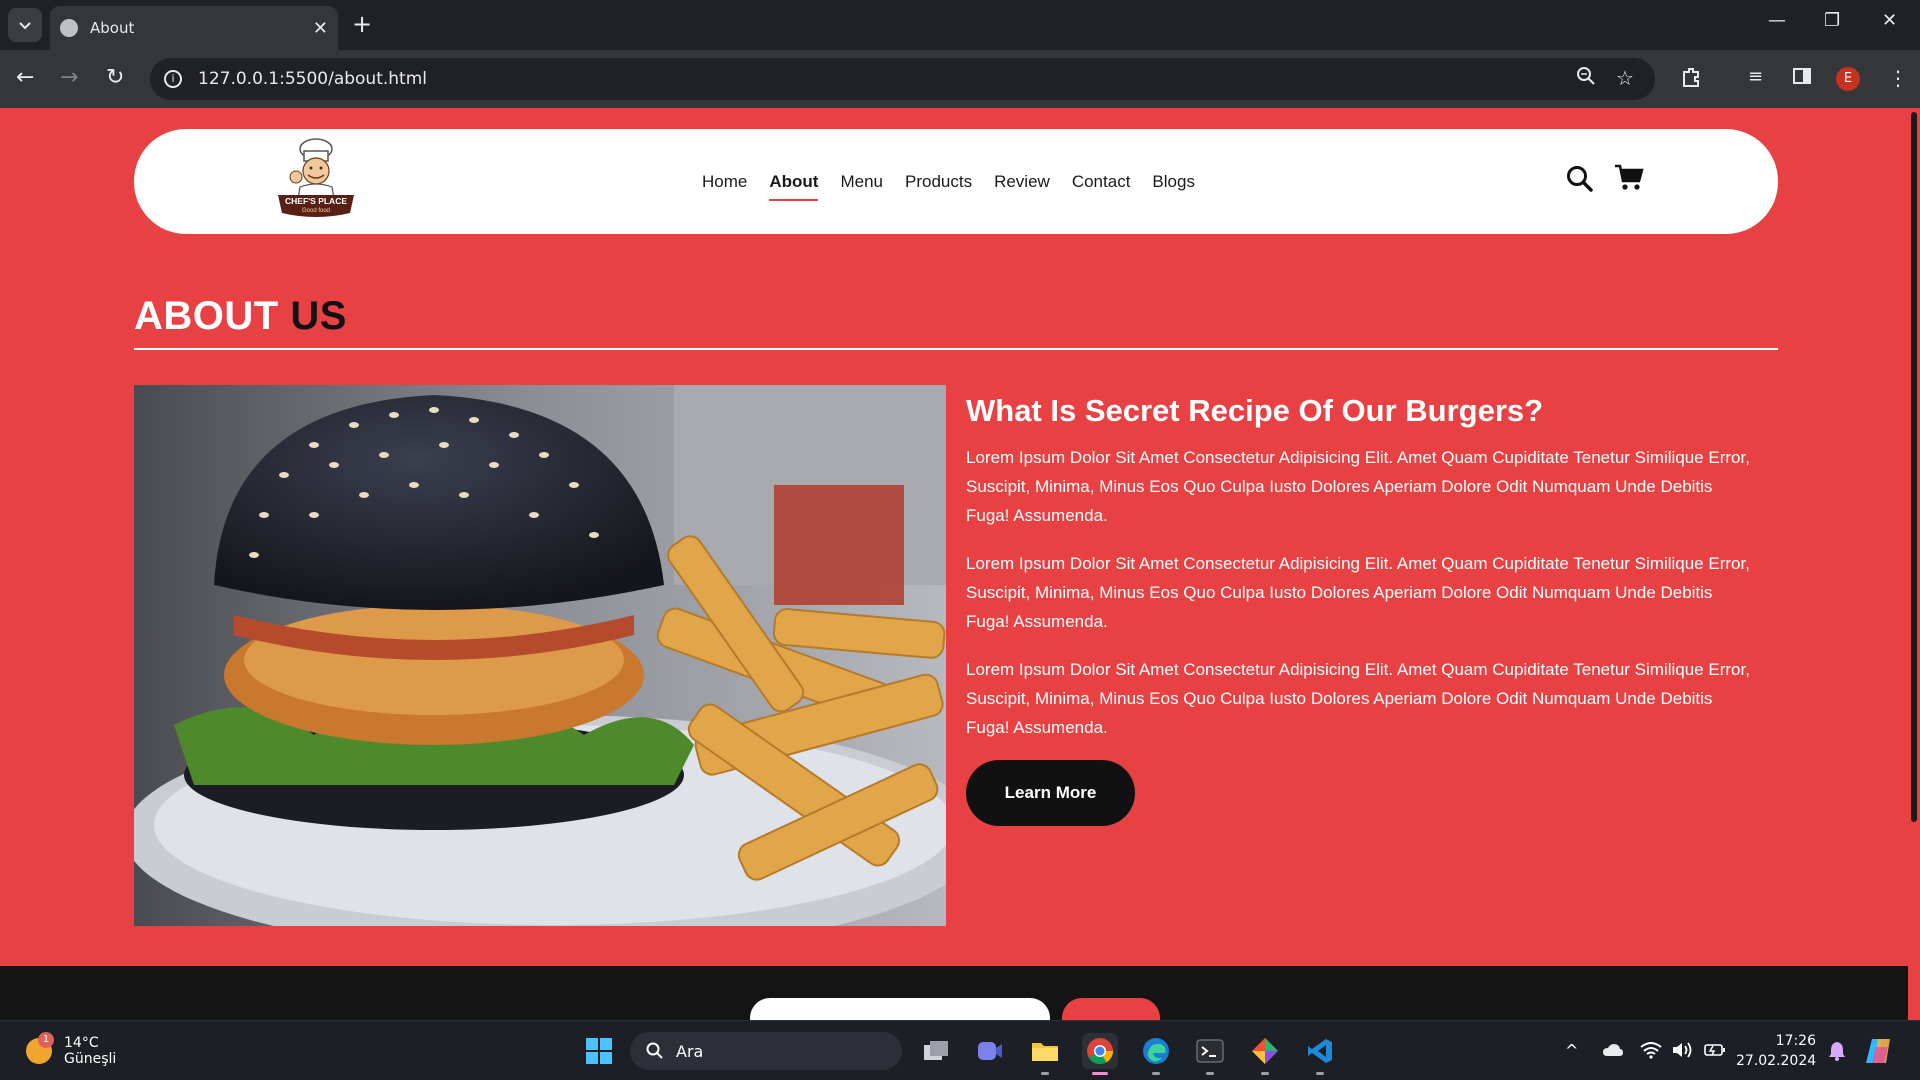 Image resolution: width=1920 pixels, height=1080 pixels. Describe the element at coordinates (938, 182) in the screenshot. I see `nav-link-products: Products` at that location.